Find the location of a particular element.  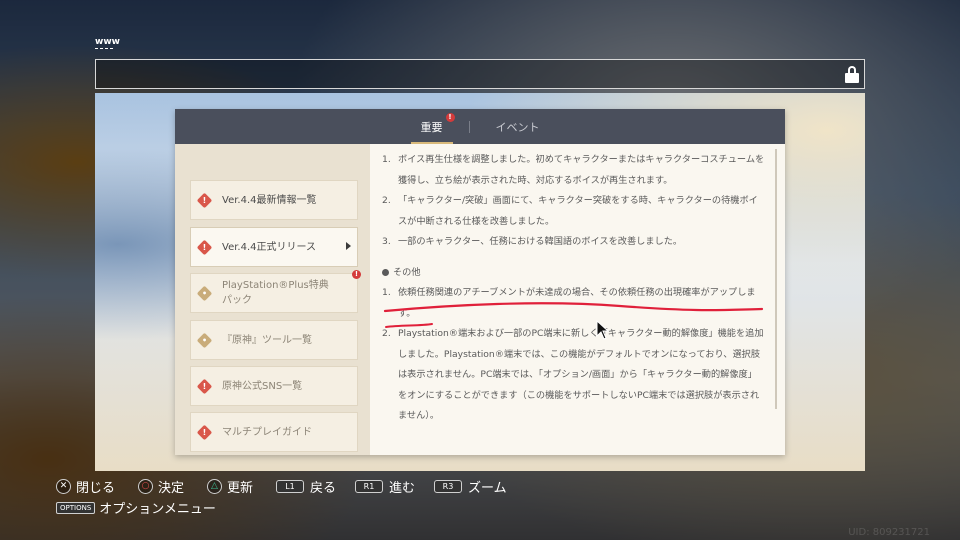

r3-button-icon: R3 is located at coordinates (448, 486).